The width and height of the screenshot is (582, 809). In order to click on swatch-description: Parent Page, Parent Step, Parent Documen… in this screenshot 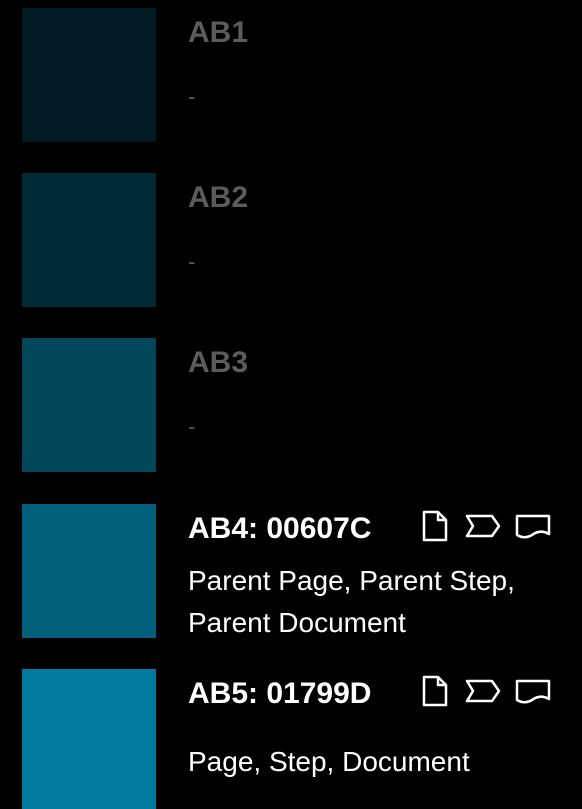, I will do `click(351, 601)`.